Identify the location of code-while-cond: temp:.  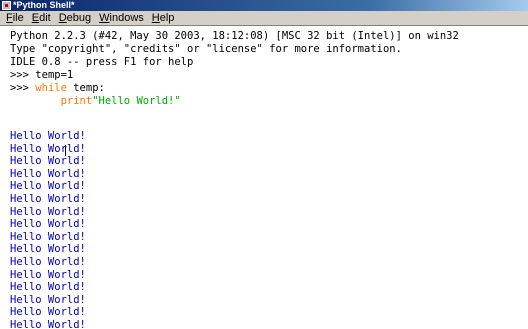
(85, 88).